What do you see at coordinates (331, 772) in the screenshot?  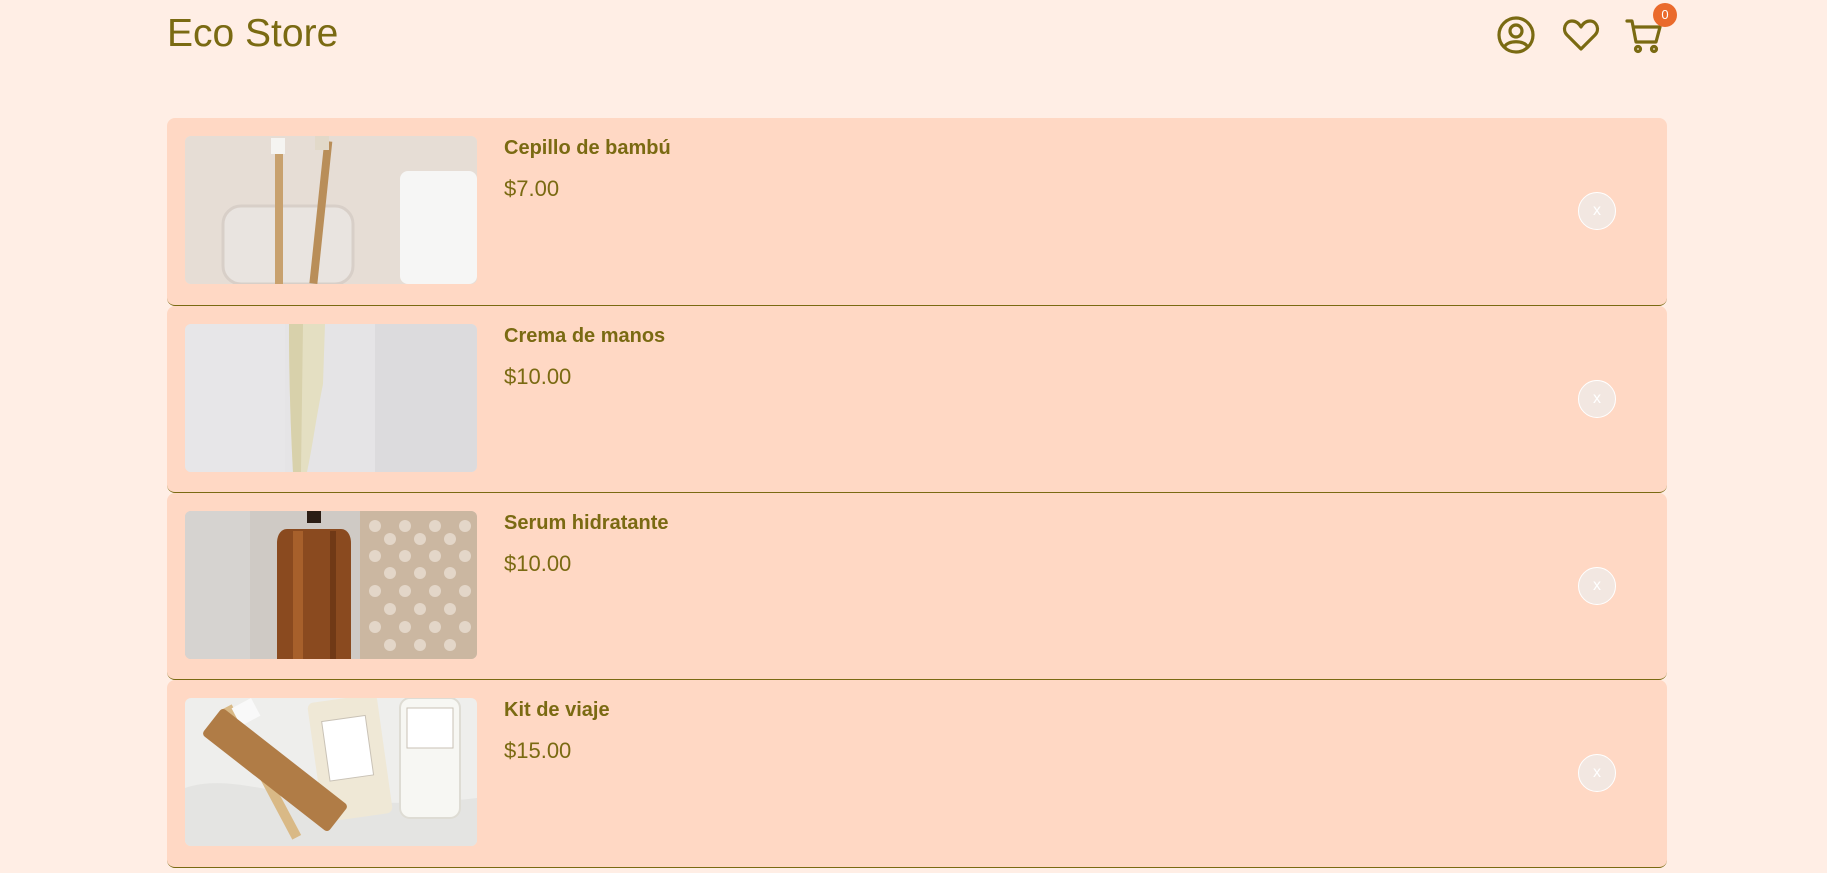 I see `travel-kit-image` at bounding box center [331, 772].